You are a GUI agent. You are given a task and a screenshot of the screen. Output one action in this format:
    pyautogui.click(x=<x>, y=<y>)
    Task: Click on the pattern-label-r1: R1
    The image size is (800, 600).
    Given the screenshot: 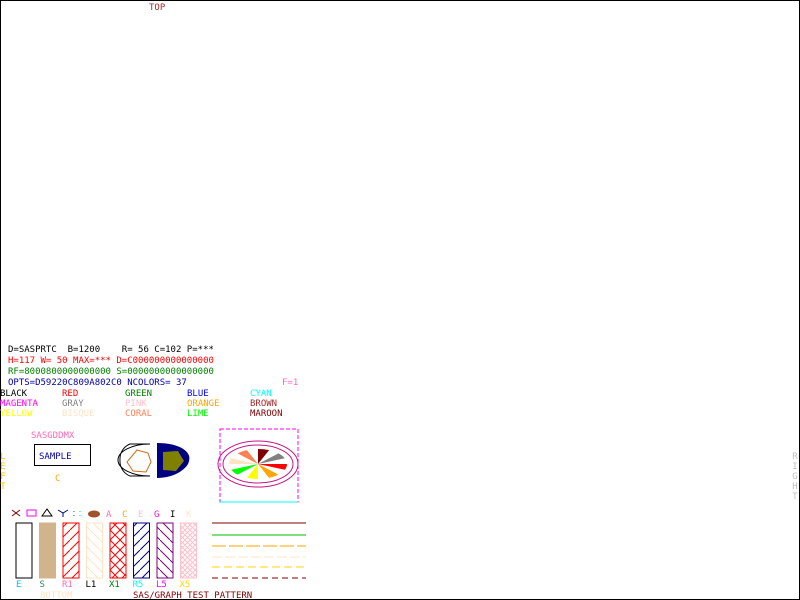 What is the action you would take?
    pyautogui.click(x=67, y=585)
    